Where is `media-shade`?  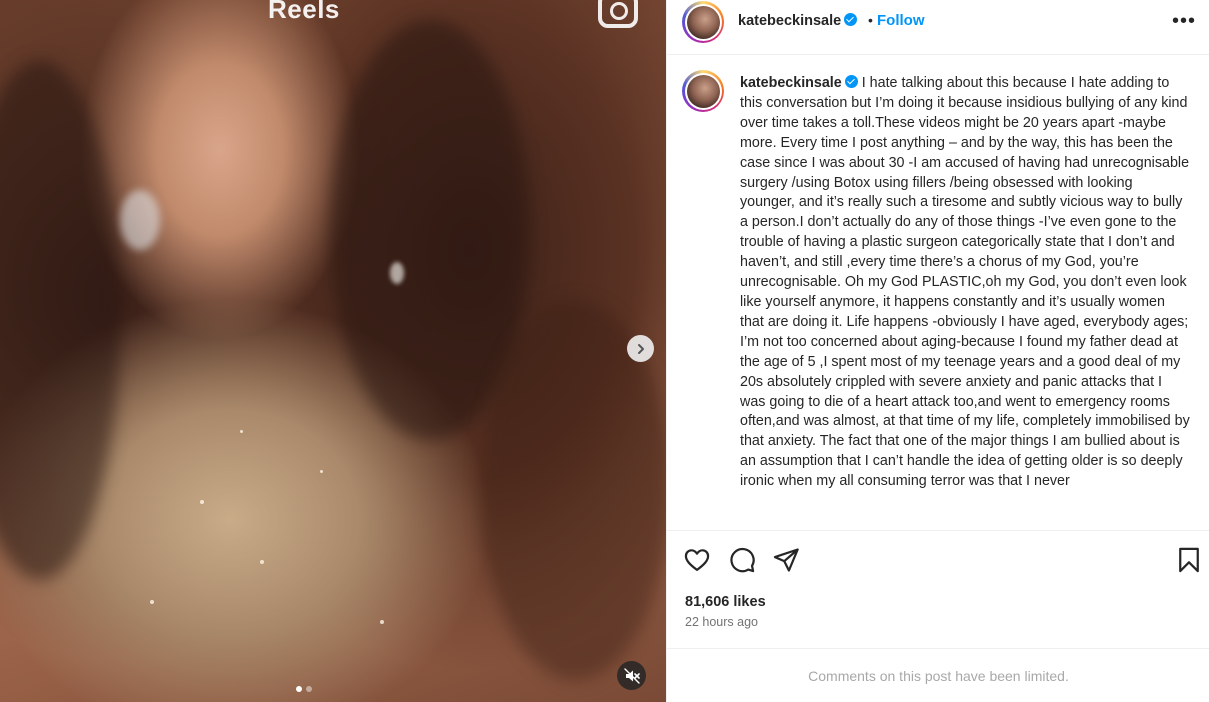 media-shade is located at coordinates (60, 320).